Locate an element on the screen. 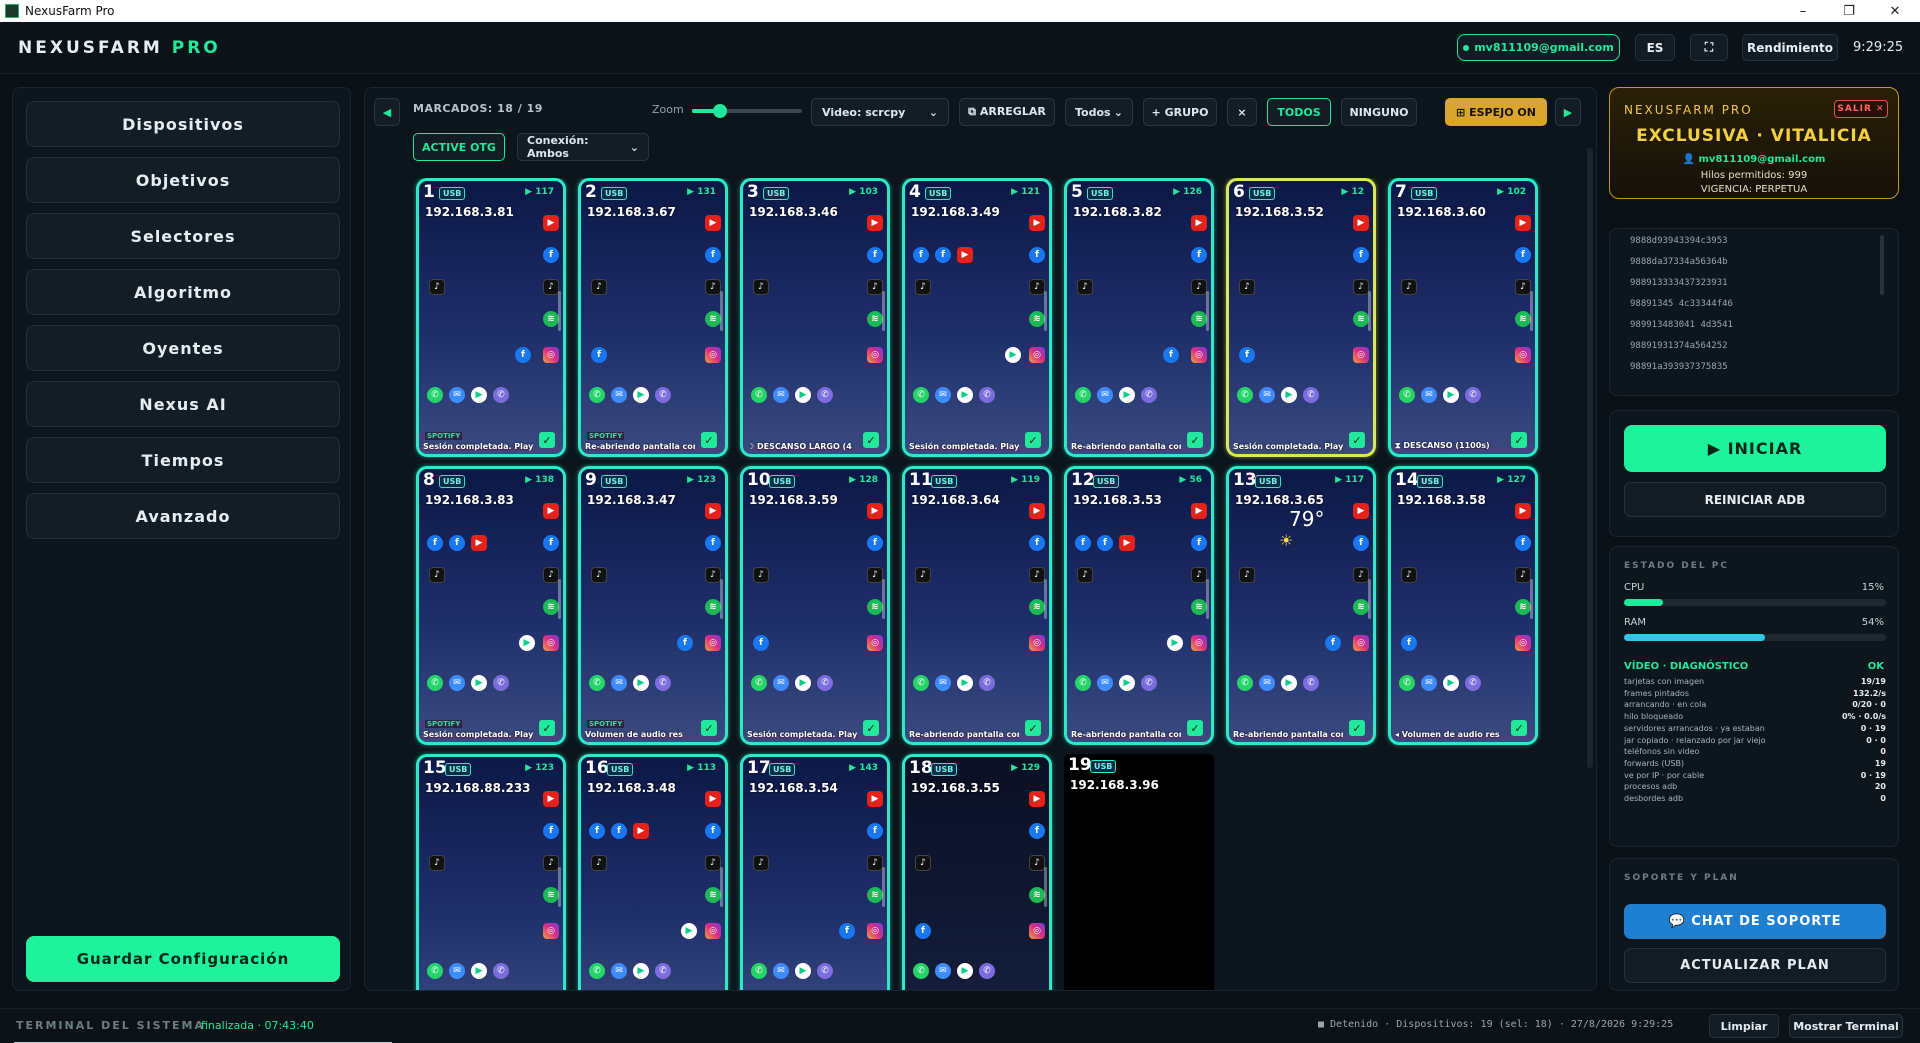  diagnostic-label: teléfonos sin video is located at coordinates (1662, 752).